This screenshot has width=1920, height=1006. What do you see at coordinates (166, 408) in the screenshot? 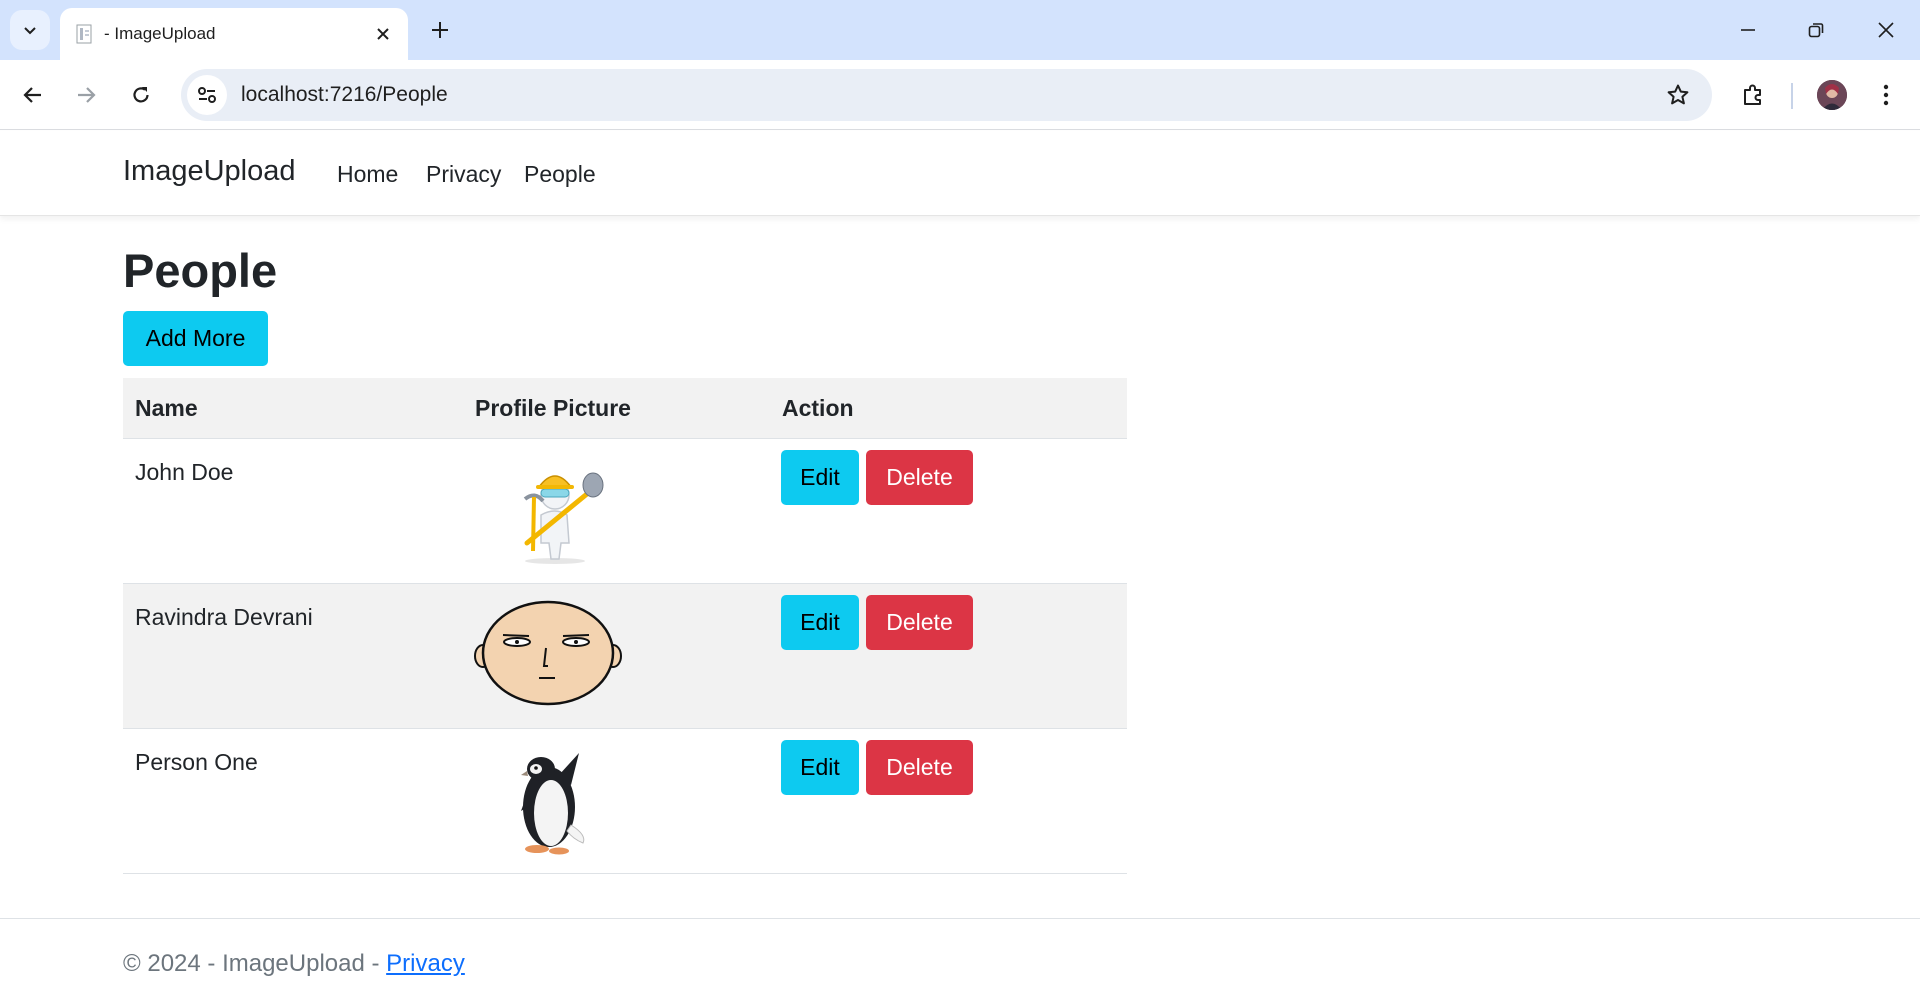
I see `column-header-name: Name` at bounding box center [166, 408].